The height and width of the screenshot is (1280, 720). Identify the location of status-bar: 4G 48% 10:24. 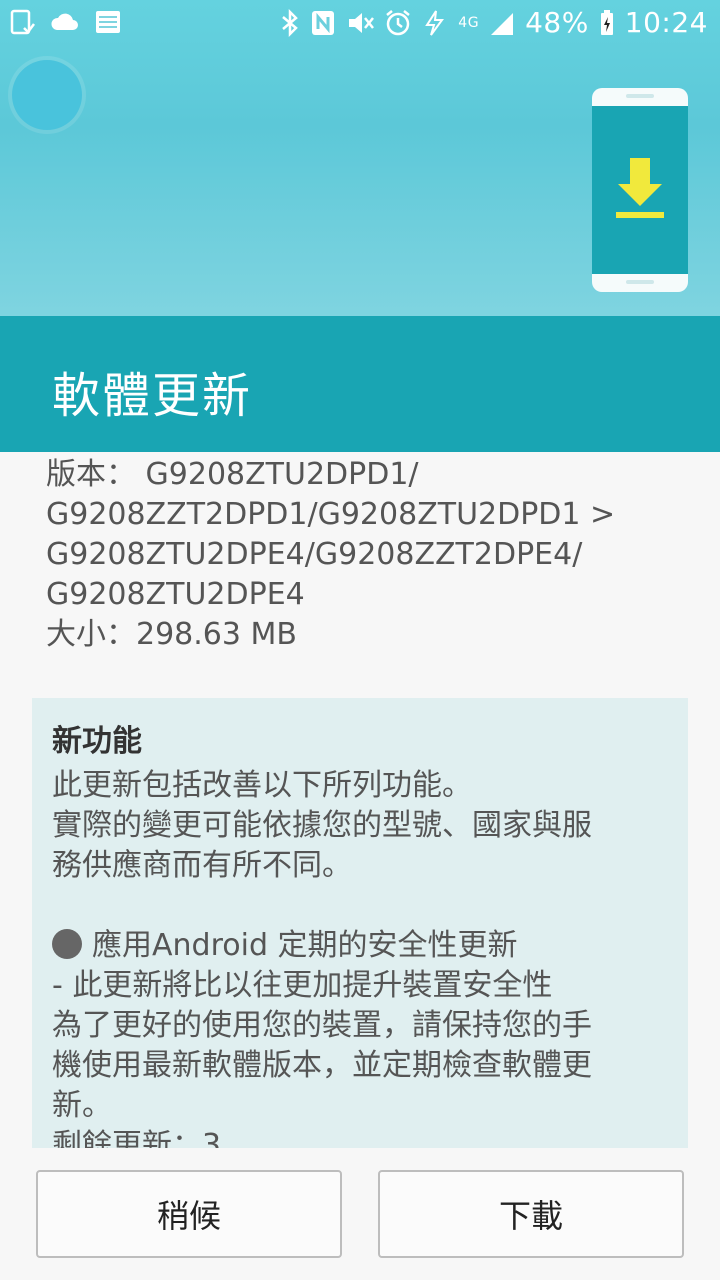
(360, 25).